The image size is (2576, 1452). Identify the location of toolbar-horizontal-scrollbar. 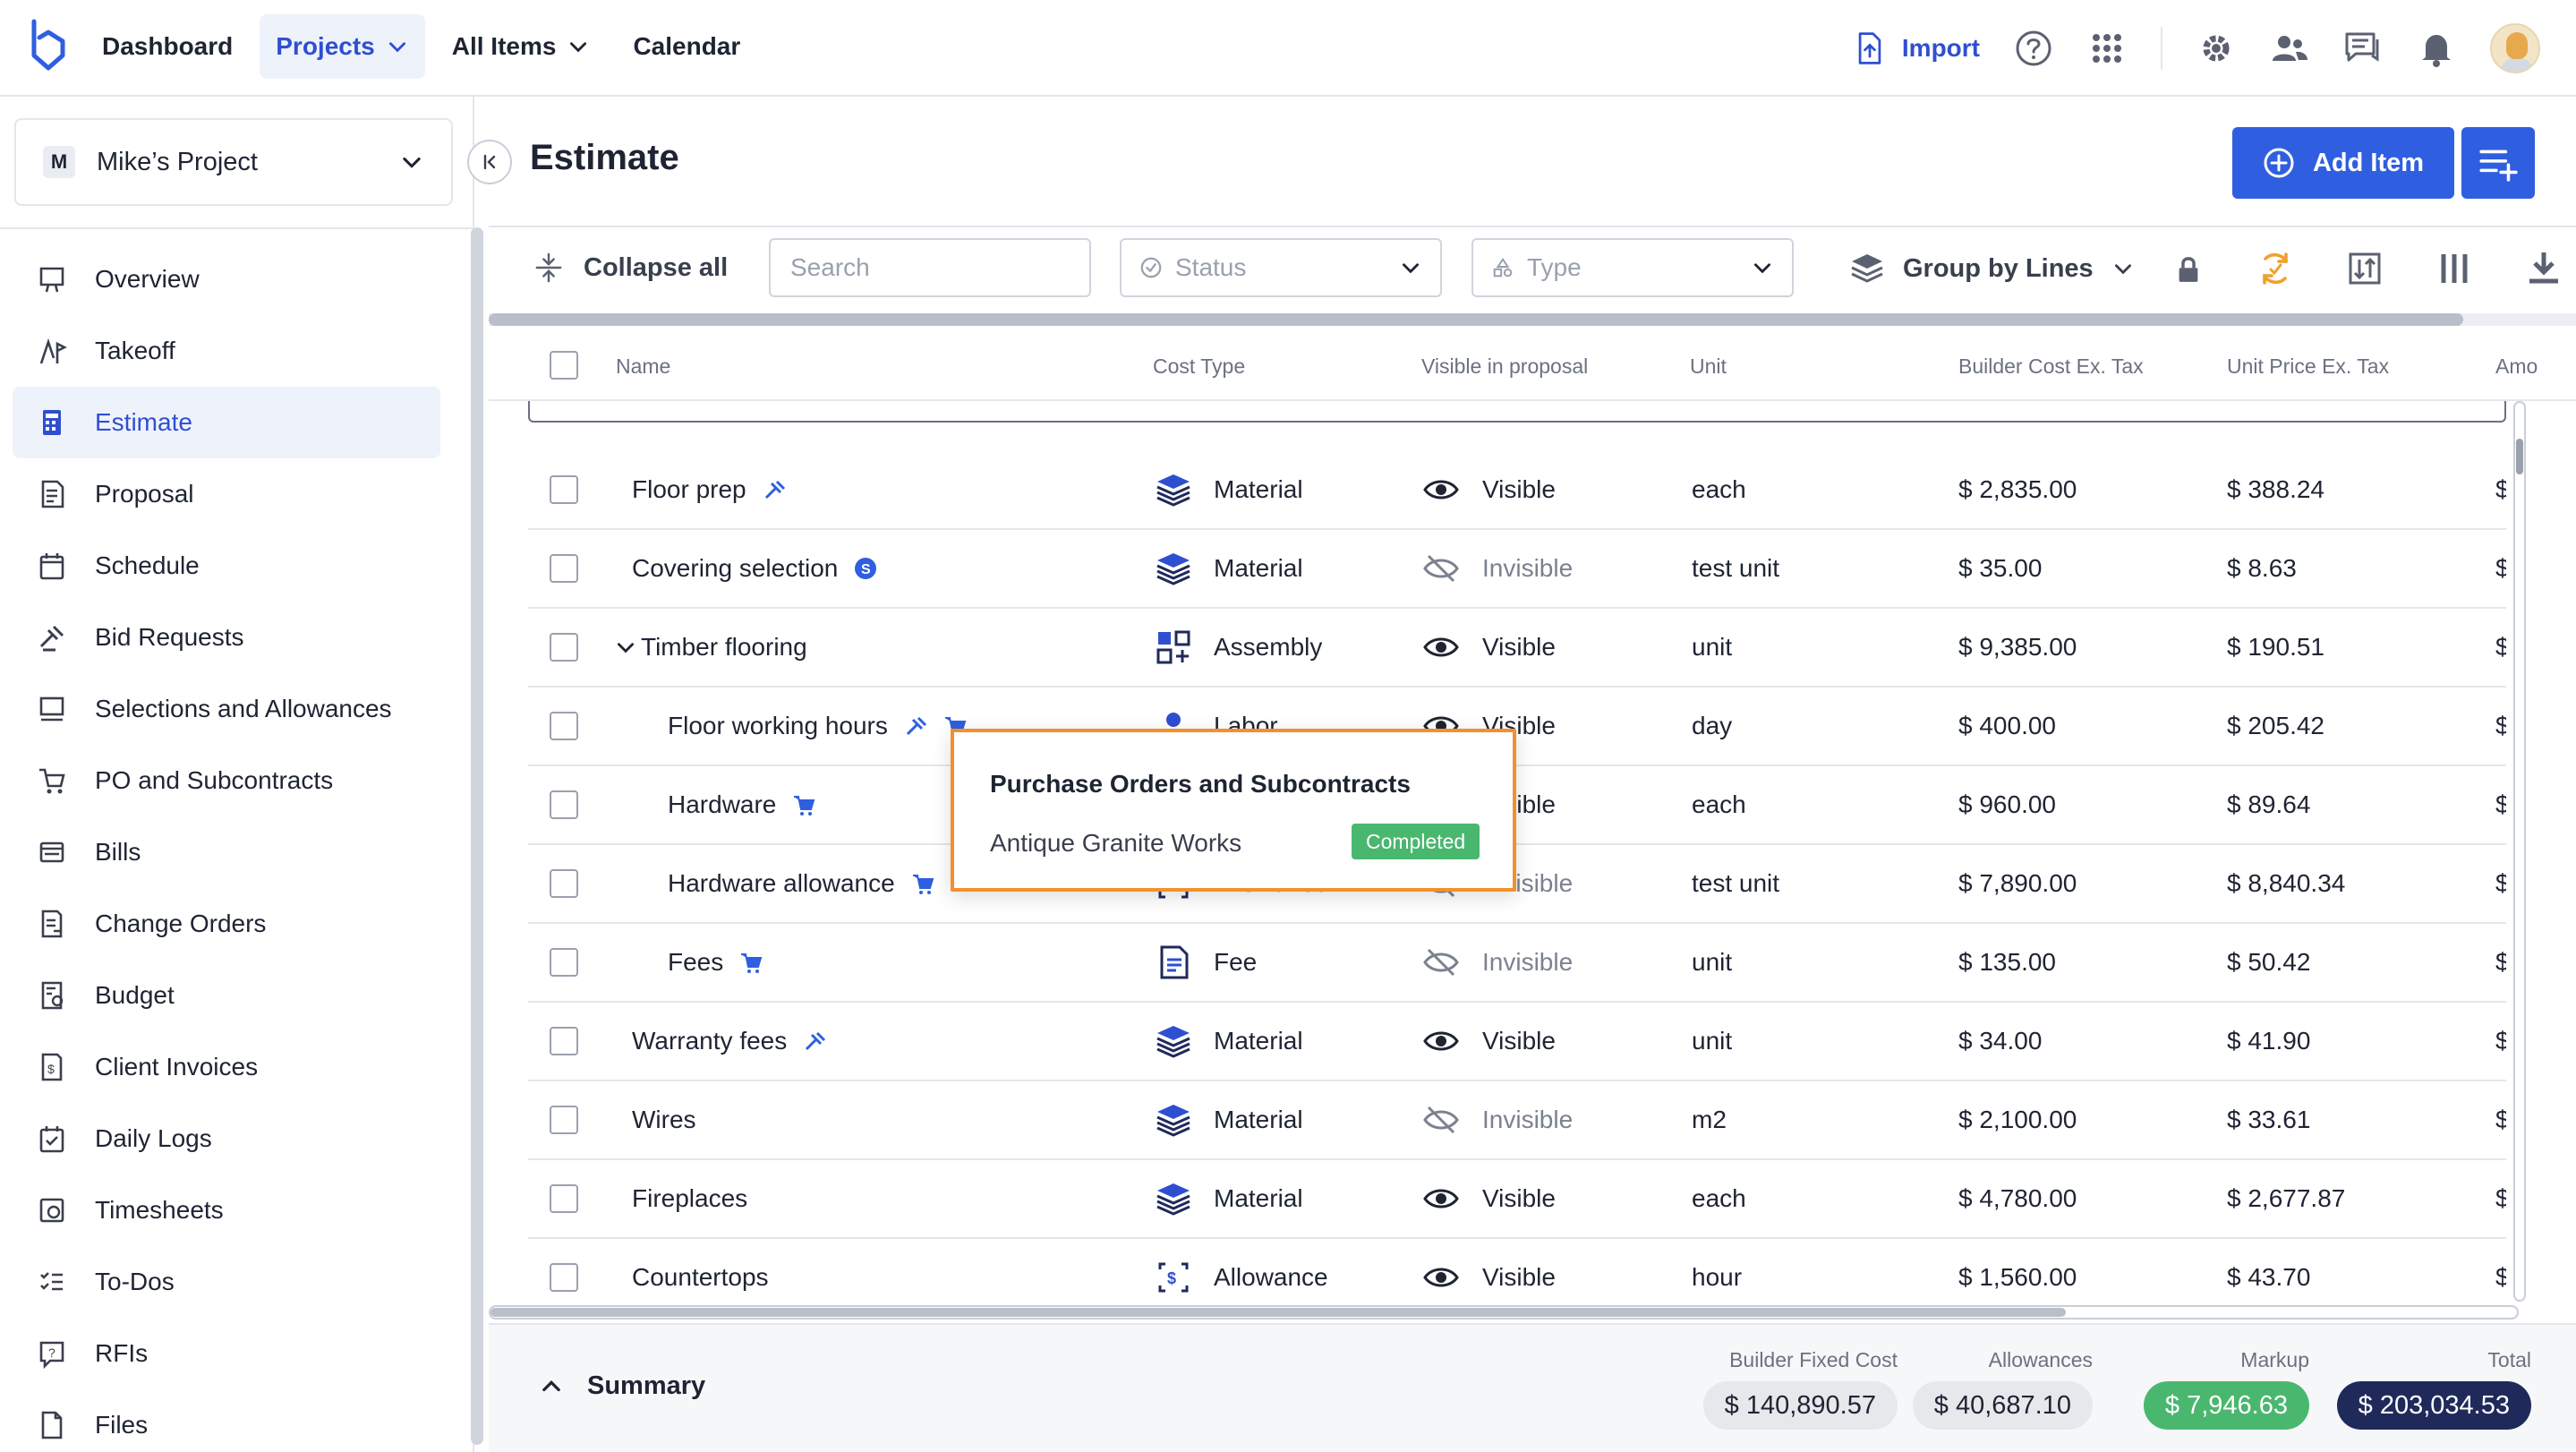
(1532, 319).